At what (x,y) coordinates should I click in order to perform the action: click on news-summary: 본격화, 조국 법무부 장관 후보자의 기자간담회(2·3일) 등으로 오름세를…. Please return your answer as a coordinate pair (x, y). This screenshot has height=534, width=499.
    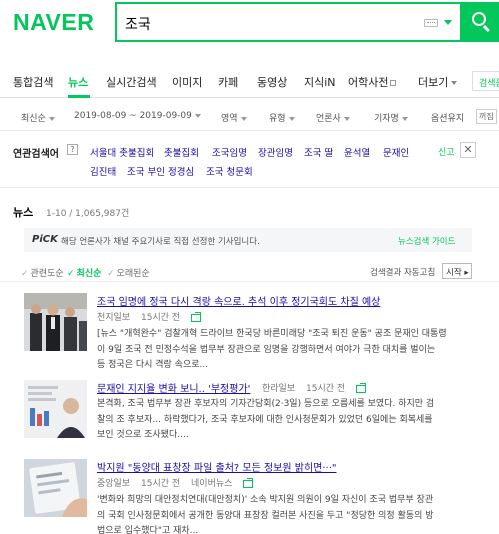
    Looking at the image, I should click on (287, 420).